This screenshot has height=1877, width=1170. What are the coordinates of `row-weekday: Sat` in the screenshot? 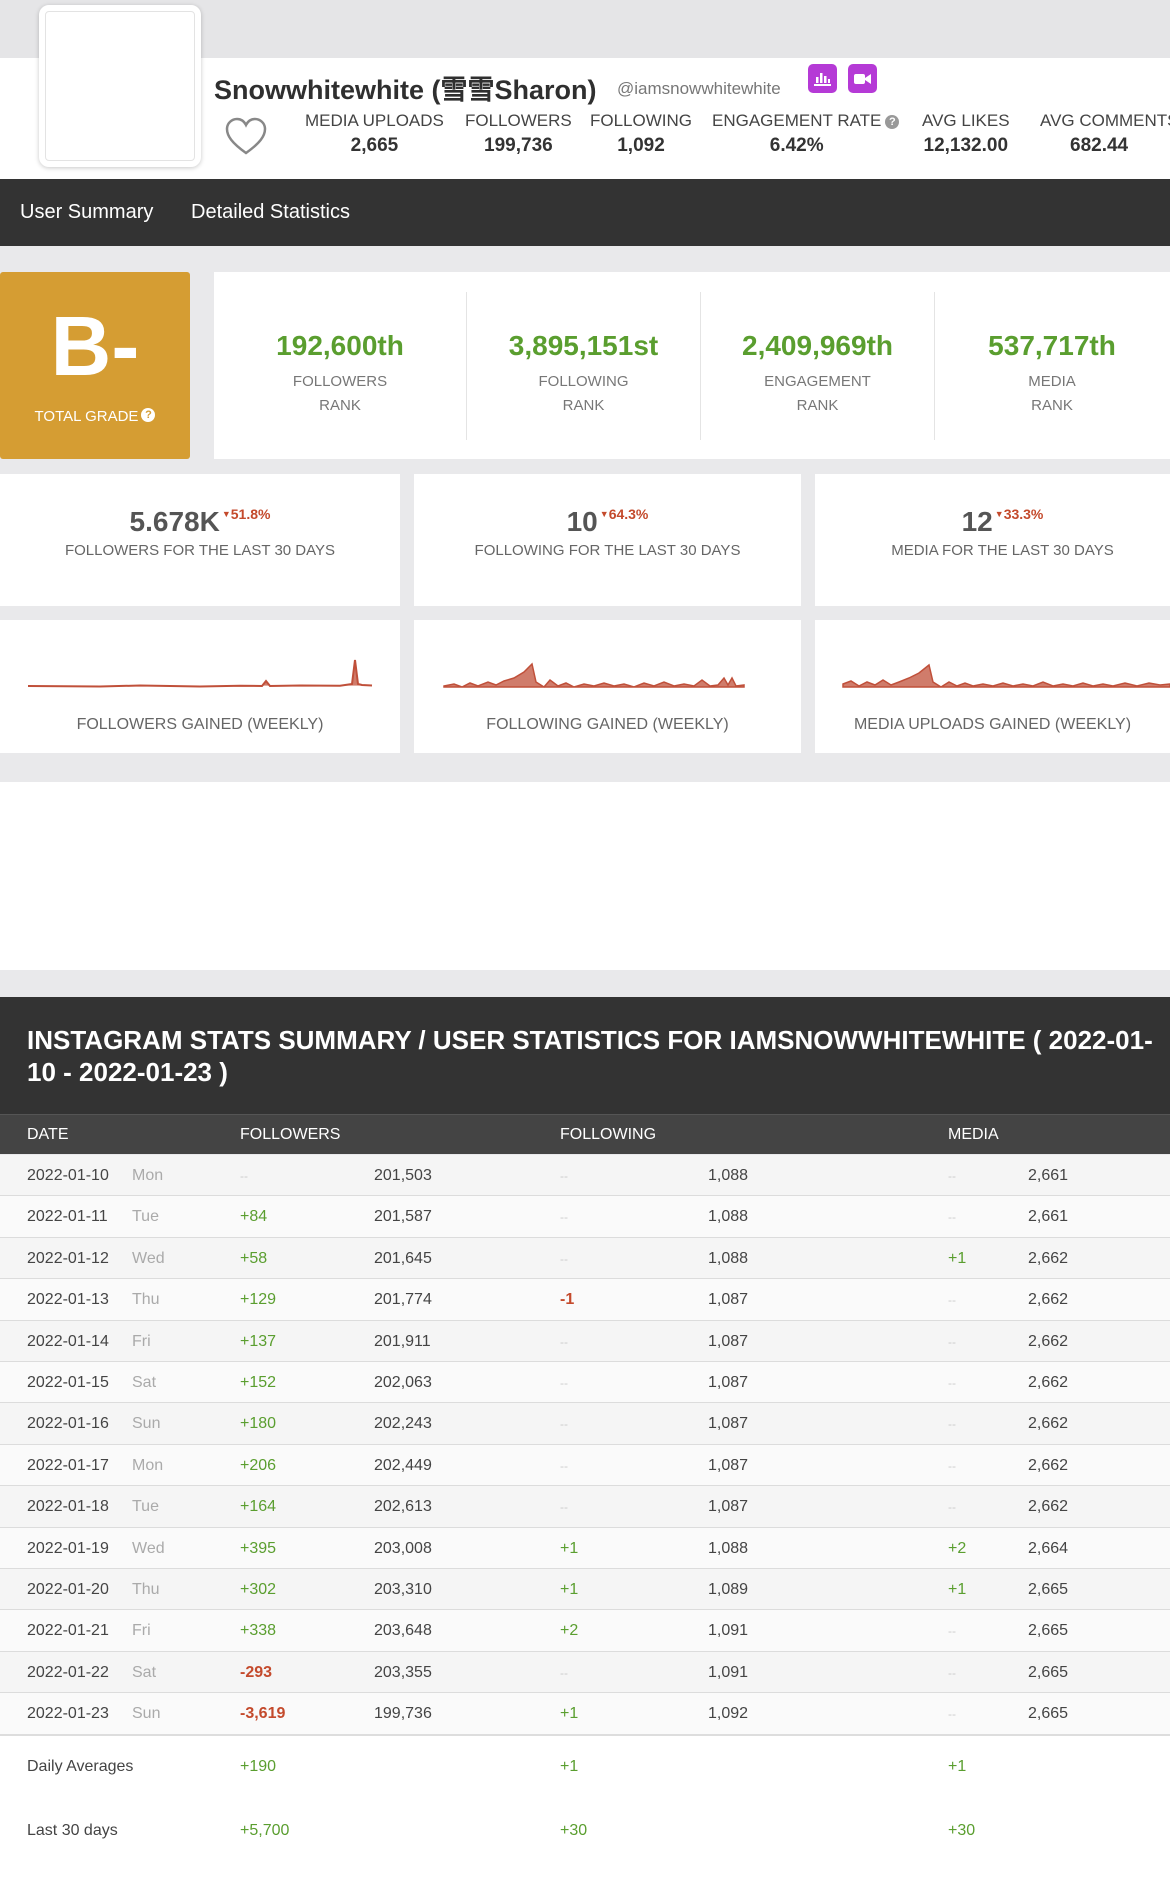 It's located at (144, 1672).